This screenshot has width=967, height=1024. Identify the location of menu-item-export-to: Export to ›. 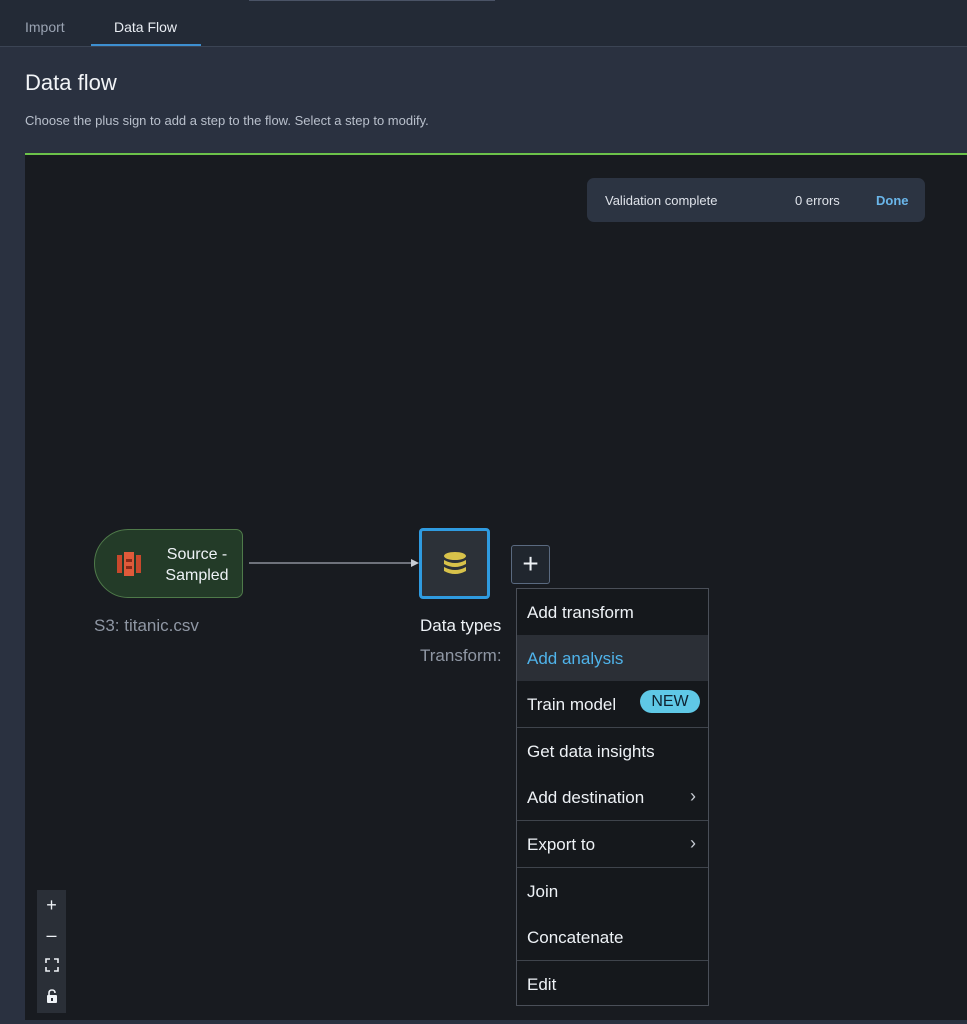
(612, 844).